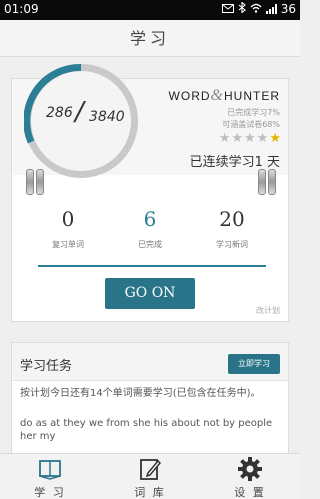 Image resolution: width=320 pixels, height=499 pixels. I want to click on completed-words-stat: 6 已完成, so click(150, 228).